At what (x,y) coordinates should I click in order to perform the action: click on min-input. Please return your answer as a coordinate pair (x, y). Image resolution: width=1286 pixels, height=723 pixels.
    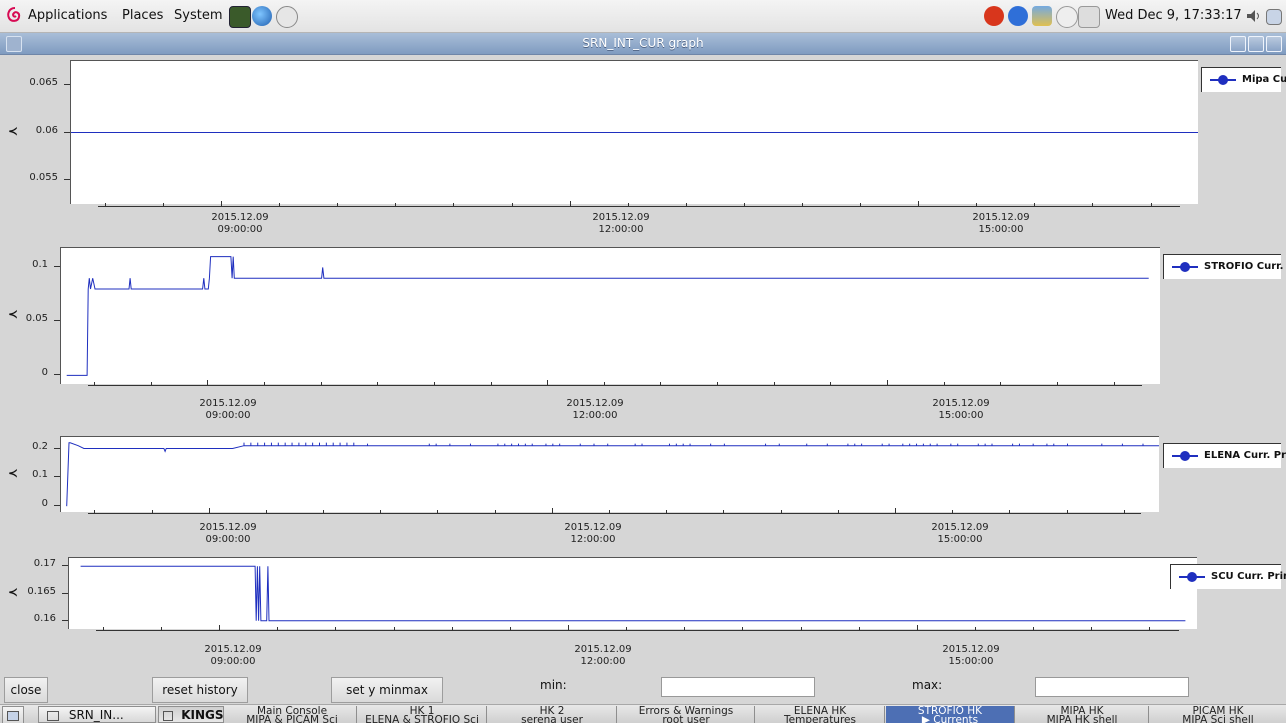
    Looking at the image, I should click on (738, 687).